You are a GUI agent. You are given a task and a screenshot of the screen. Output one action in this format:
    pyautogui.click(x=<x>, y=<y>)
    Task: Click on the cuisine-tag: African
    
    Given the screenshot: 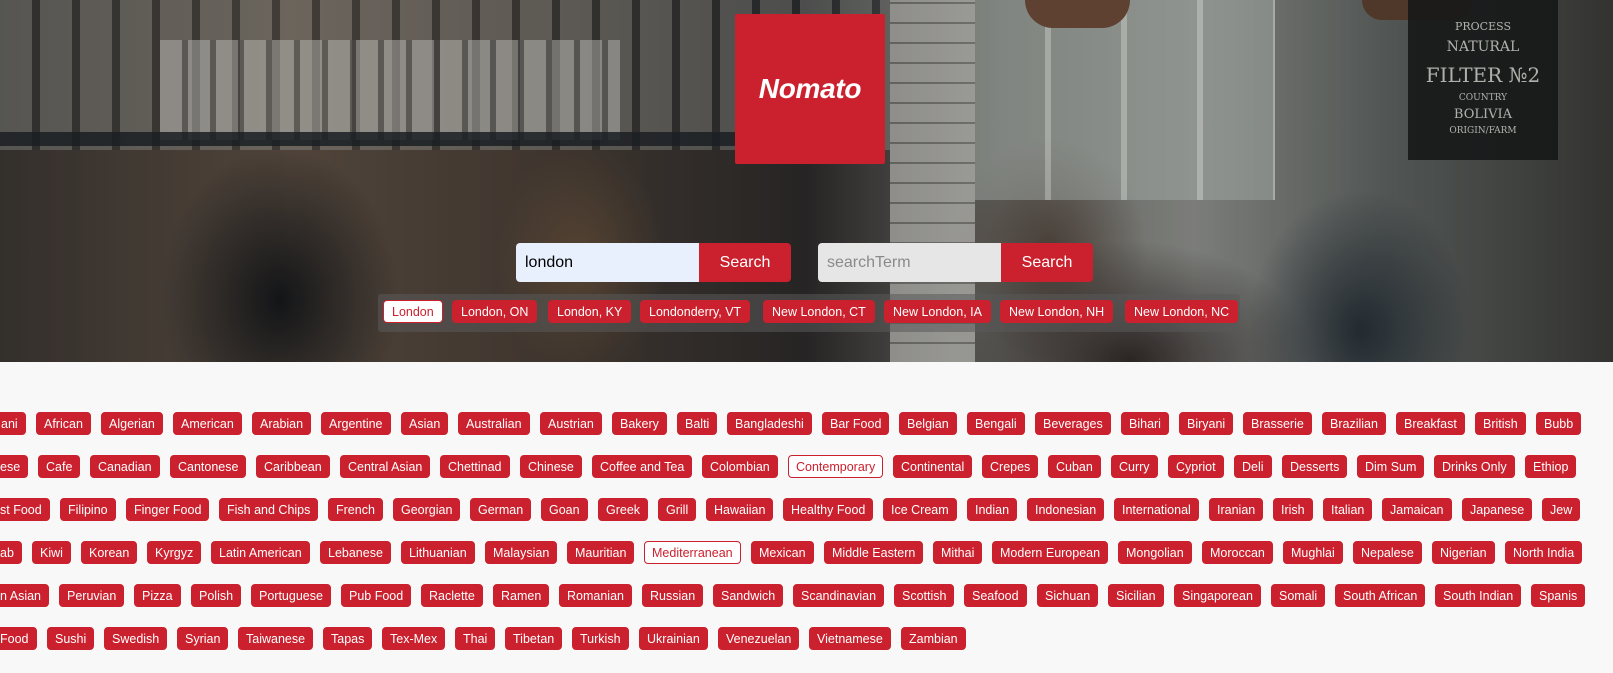 What is the action you would take?
    pyautogui.click(x=63, y=423)
    